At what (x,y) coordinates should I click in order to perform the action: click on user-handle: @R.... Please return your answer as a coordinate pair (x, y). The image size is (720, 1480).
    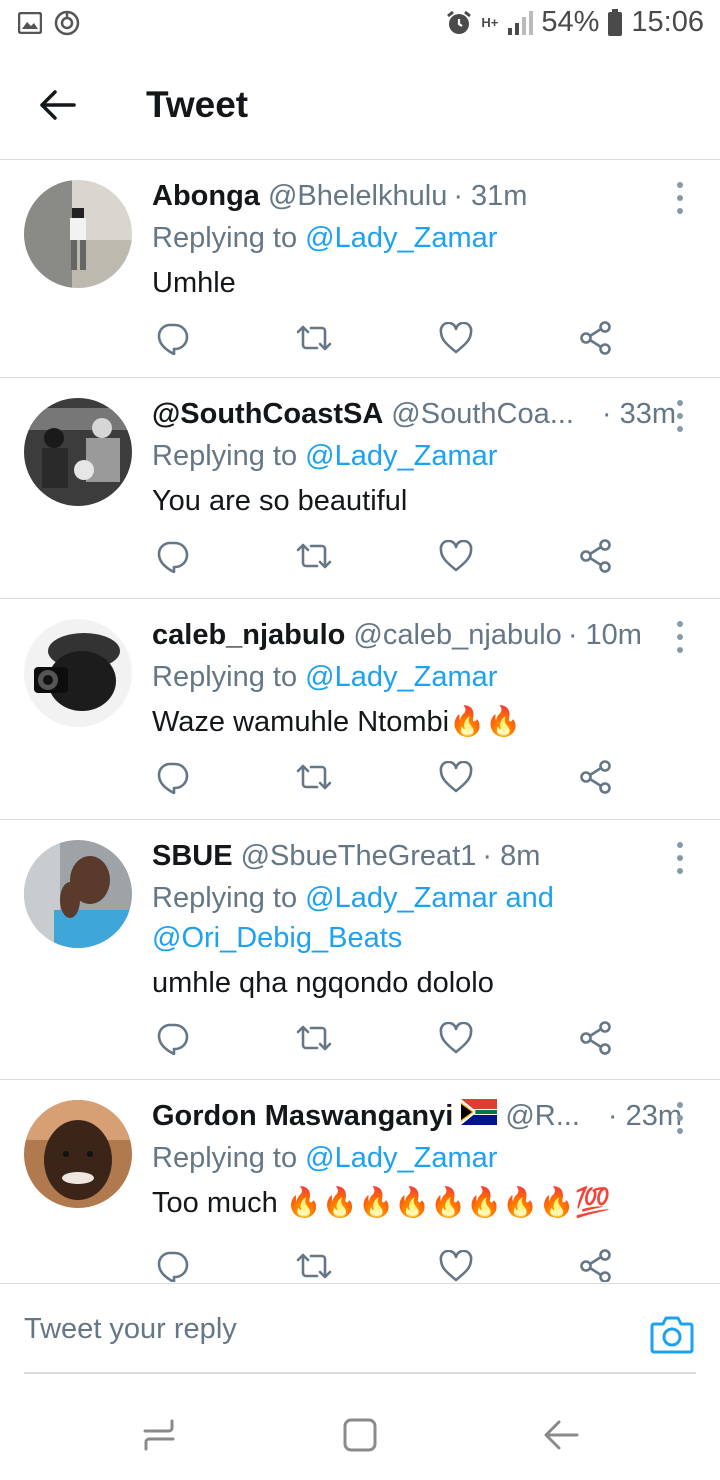
    Looking at the image, I should click on (542, 1116).